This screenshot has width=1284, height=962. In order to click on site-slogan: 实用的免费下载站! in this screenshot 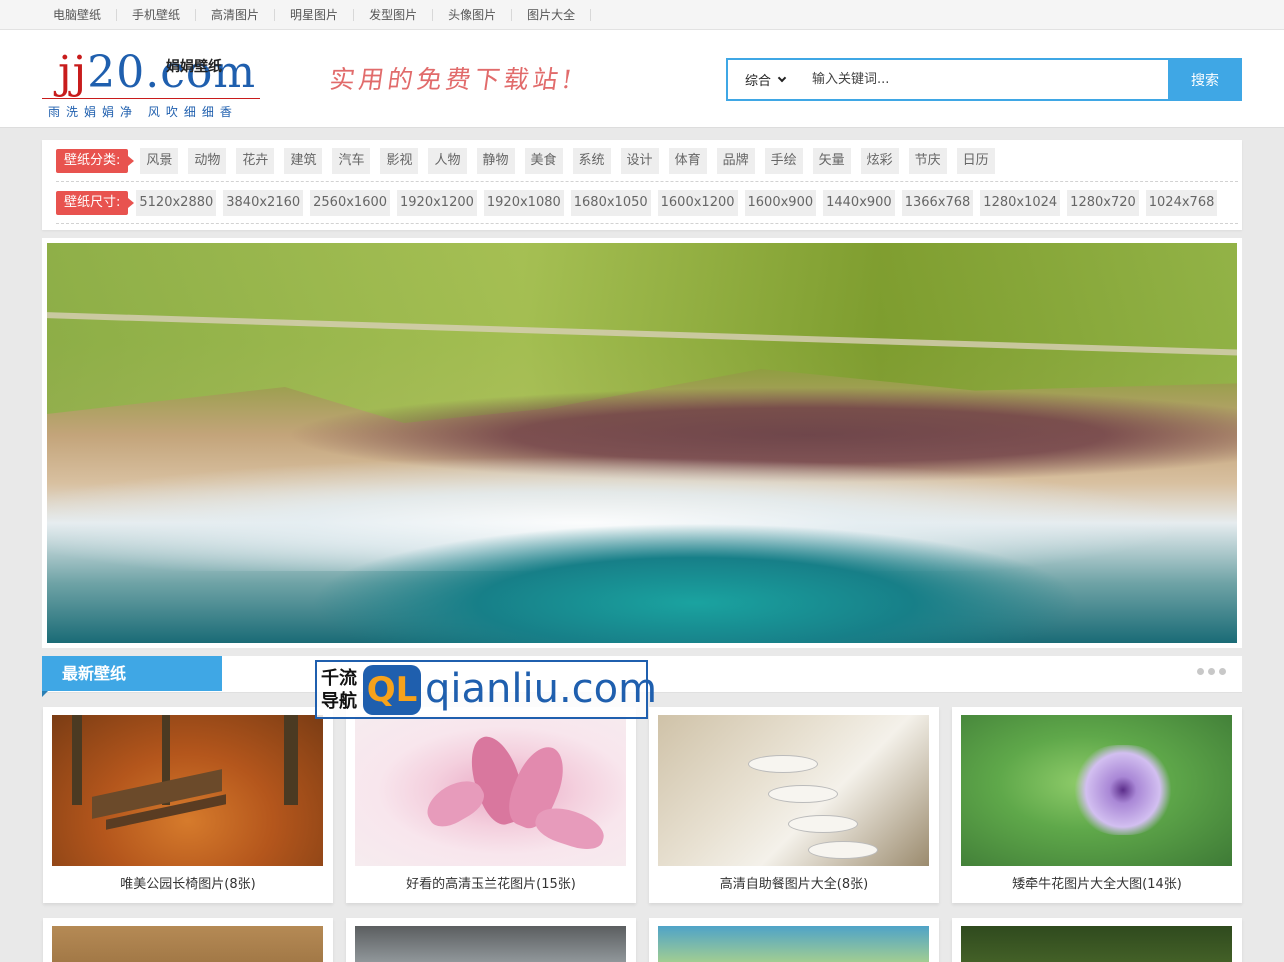, I will do `click(452, 79)`.